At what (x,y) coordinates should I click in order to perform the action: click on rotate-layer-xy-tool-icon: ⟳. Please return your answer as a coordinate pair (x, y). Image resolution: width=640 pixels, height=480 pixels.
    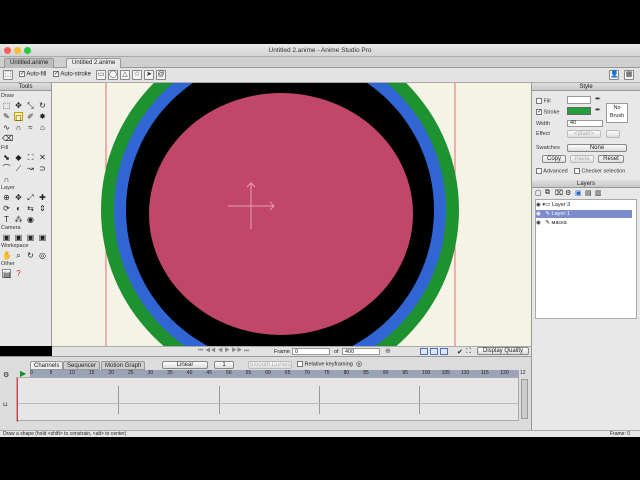
    Looking at the image, I should click on (6, 208).